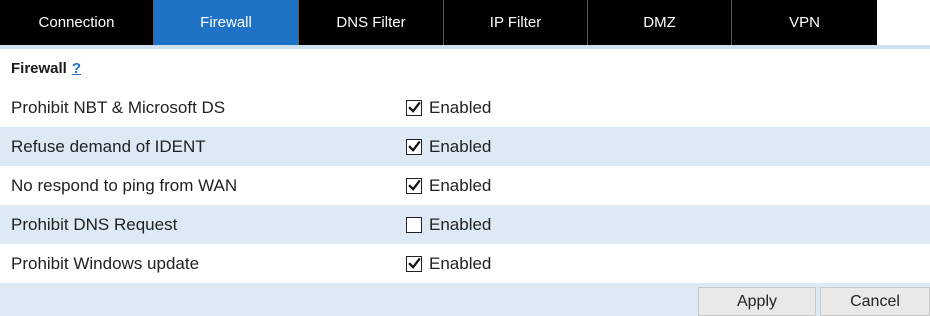 The width and height of the screenshot is (930, 316). I want to click on action-bar: Apply Cancel, so click(465, 299).